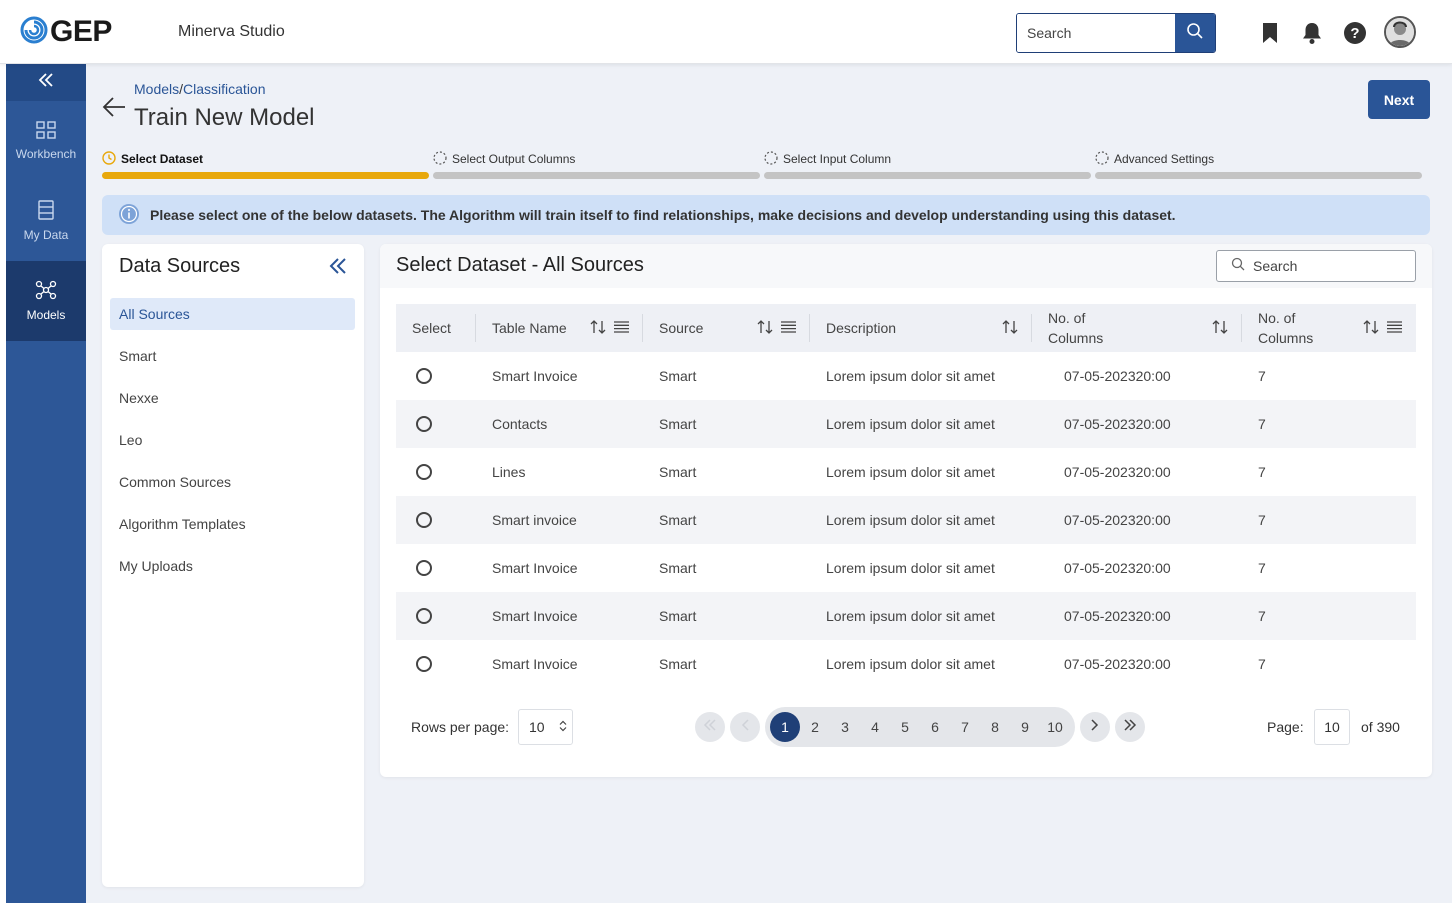  What do you see at coordinates (1195, 33) in the screenshot?
I see `global-search-button` at bounding box center [1195, 33].